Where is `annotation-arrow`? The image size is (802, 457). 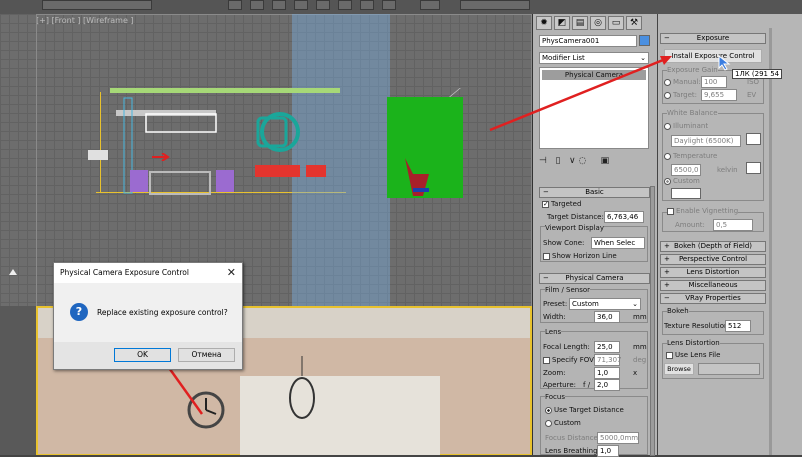 annotation-arrow is located at coordinates (580, 94).